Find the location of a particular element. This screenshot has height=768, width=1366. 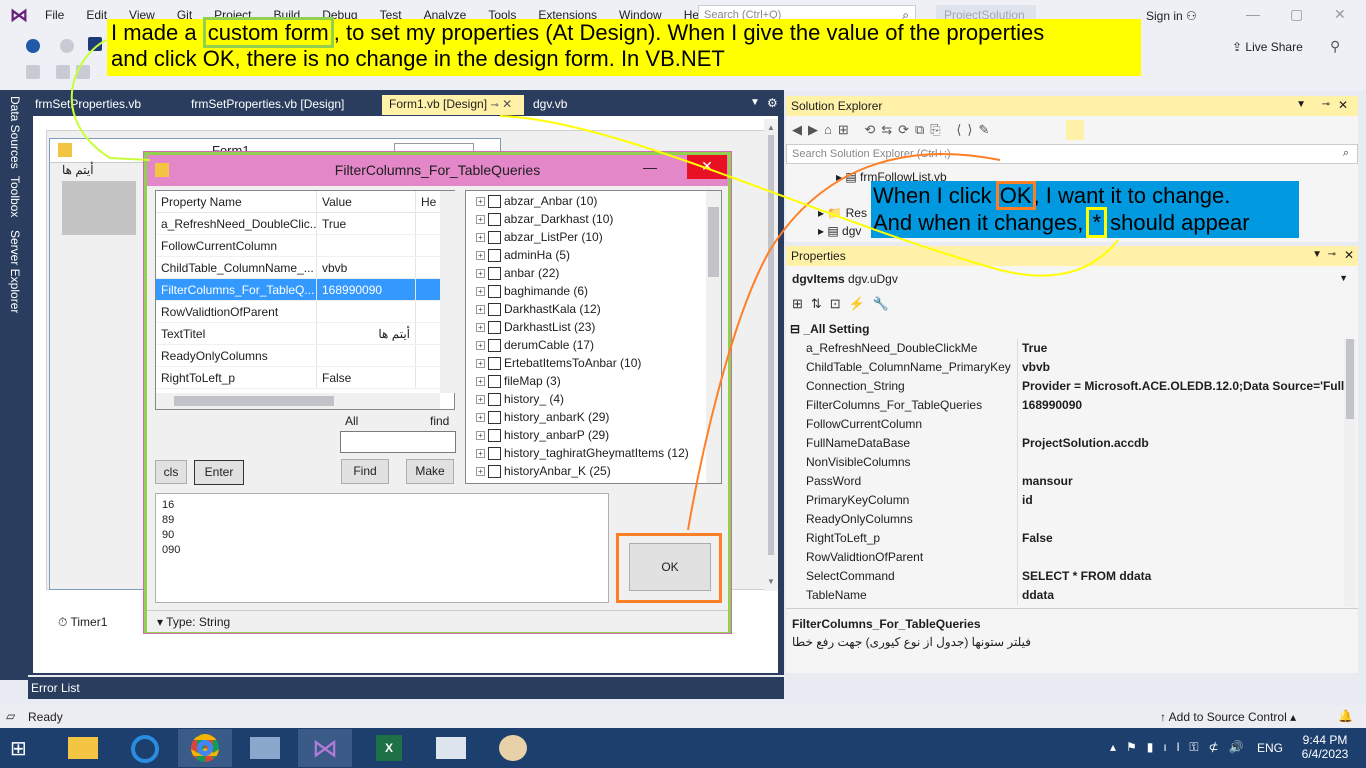

property-row: ChildTable_ColumnName_PrimaryKey vbvb is located at coordinates (1065, 367).